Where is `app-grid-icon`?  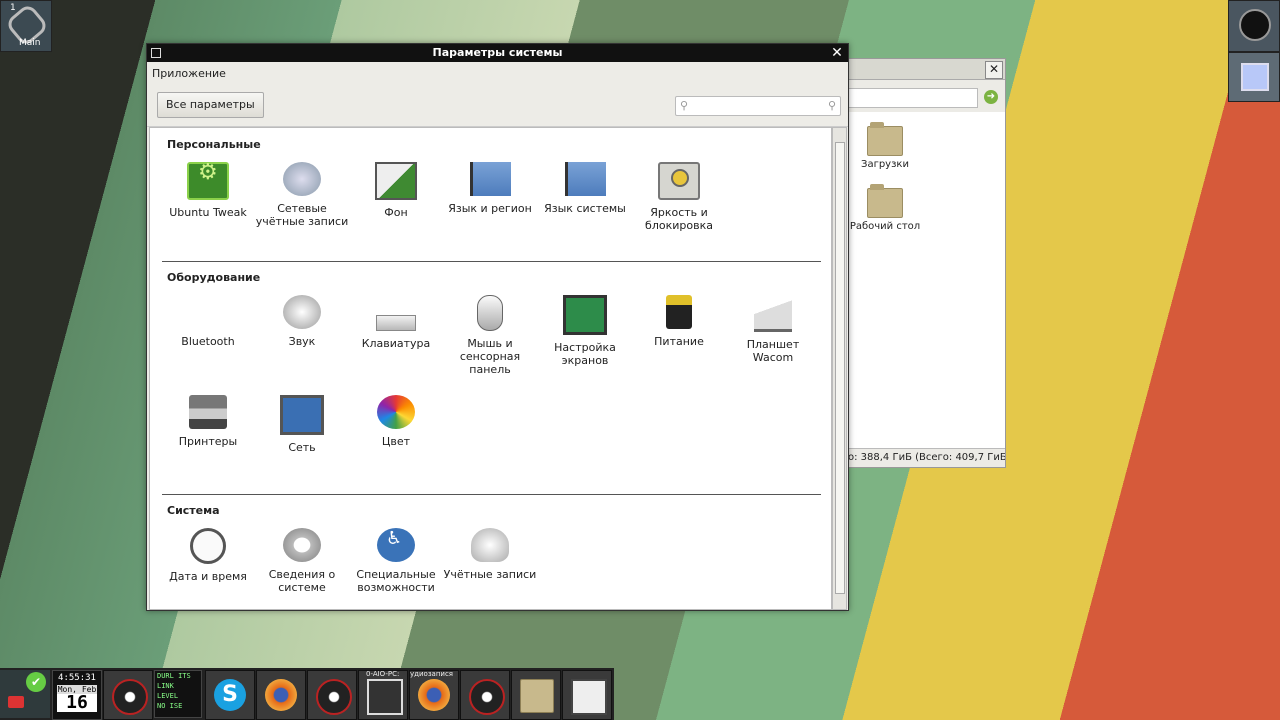 app-grid-icon is located at coordinates (589, 697).